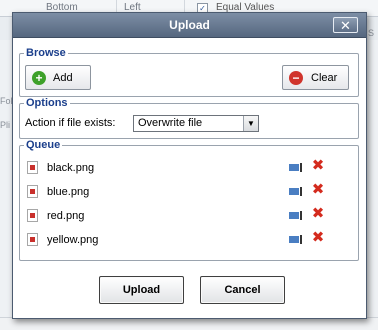 This screenshot has height=330, width=378. I want to click on upload-button: Upload, so click(141, 290).